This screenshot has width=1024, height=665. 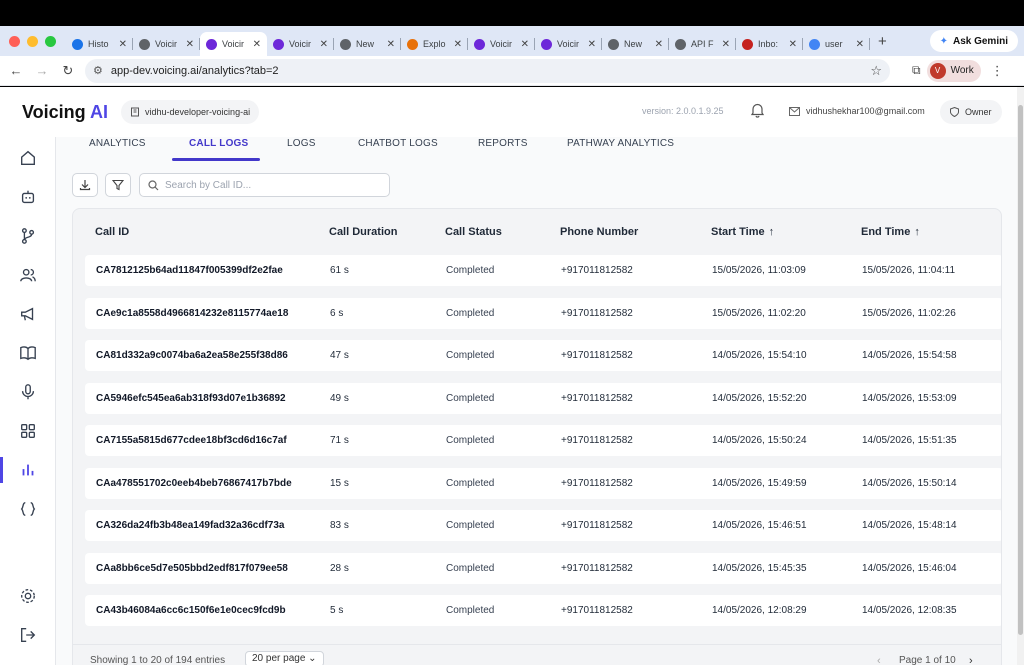 What do you see at coordinates (28, 392) in the screenshot?
I see `sidebar-item-mic` at bounding box center [28, 392].